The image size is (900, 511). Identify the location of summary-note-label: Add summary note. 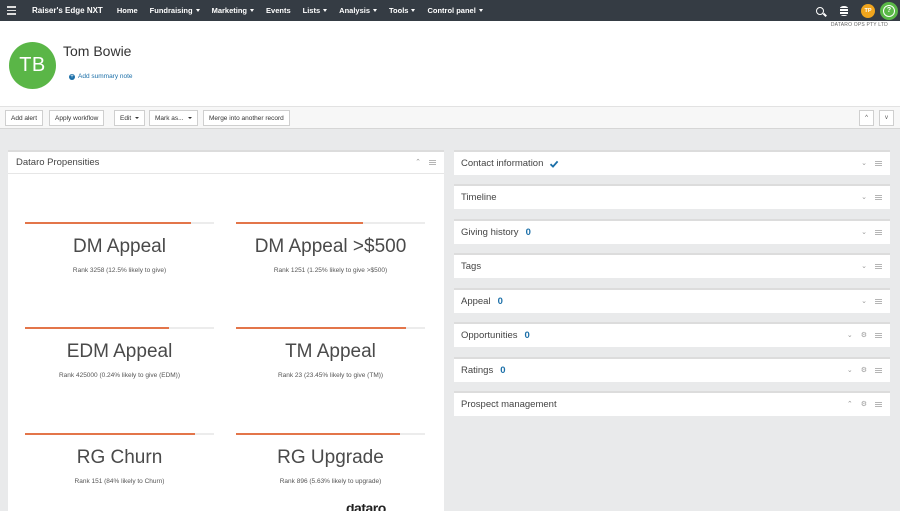
(105, 76).